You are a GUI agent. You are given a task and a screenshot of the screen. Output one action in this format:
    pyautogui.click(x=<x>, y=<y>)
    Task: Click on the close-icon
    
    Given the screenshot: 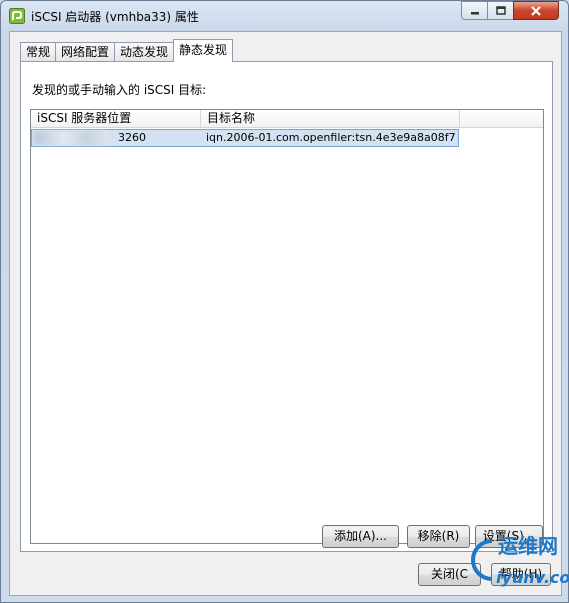 What is the action you would take?
    pyautogui.click(x=536, y=10)
    